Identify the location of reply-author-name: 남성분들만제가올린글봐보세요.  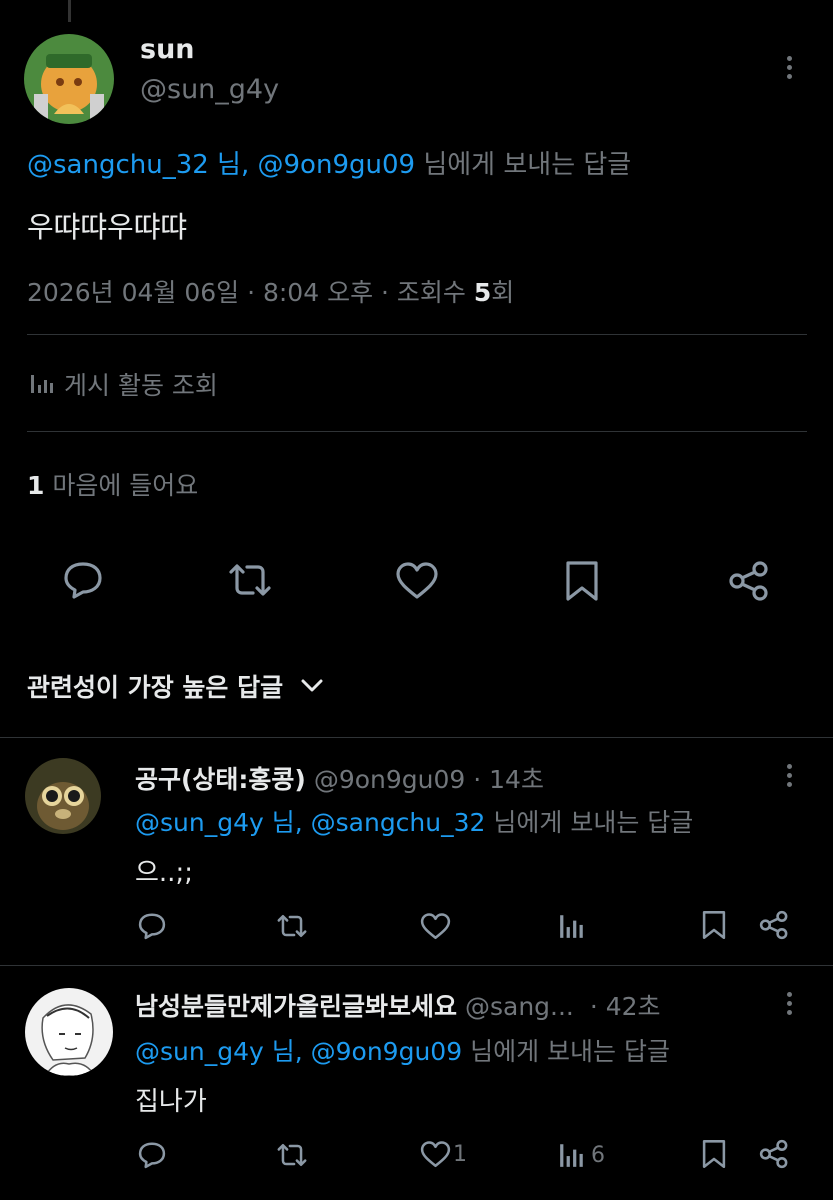
(296, 1006).